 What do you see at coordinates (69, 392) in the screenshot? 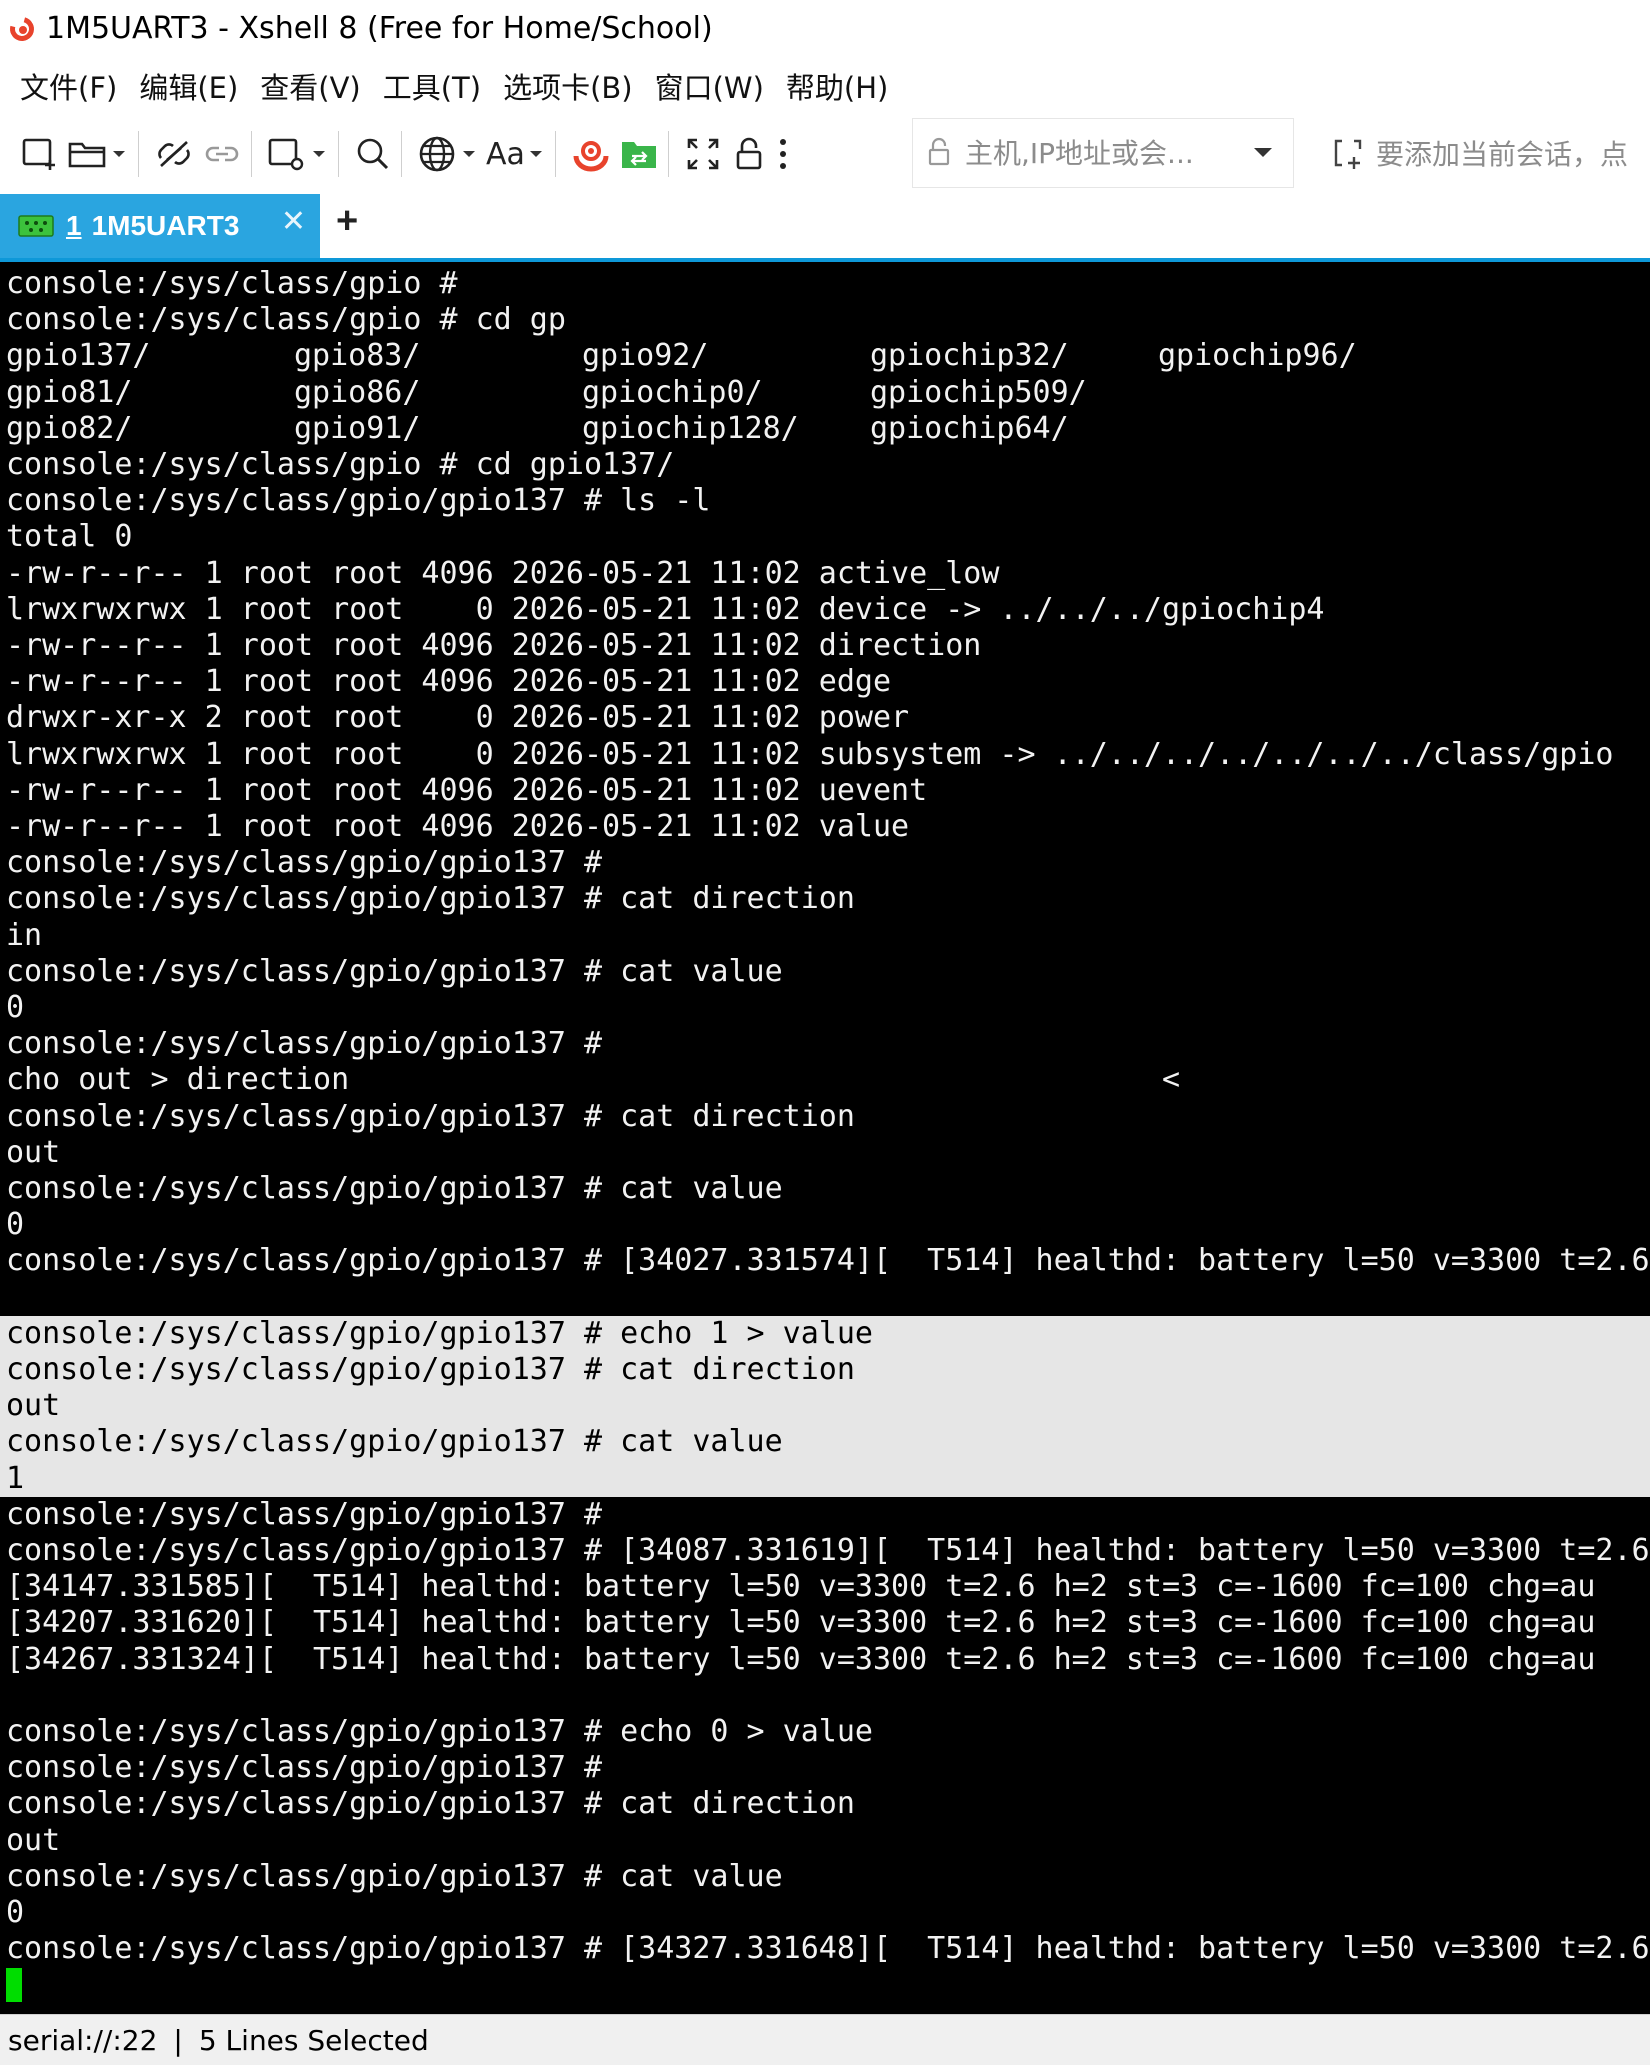
I see `ls-entry: gpio81/` at bounding box center [69, 392].